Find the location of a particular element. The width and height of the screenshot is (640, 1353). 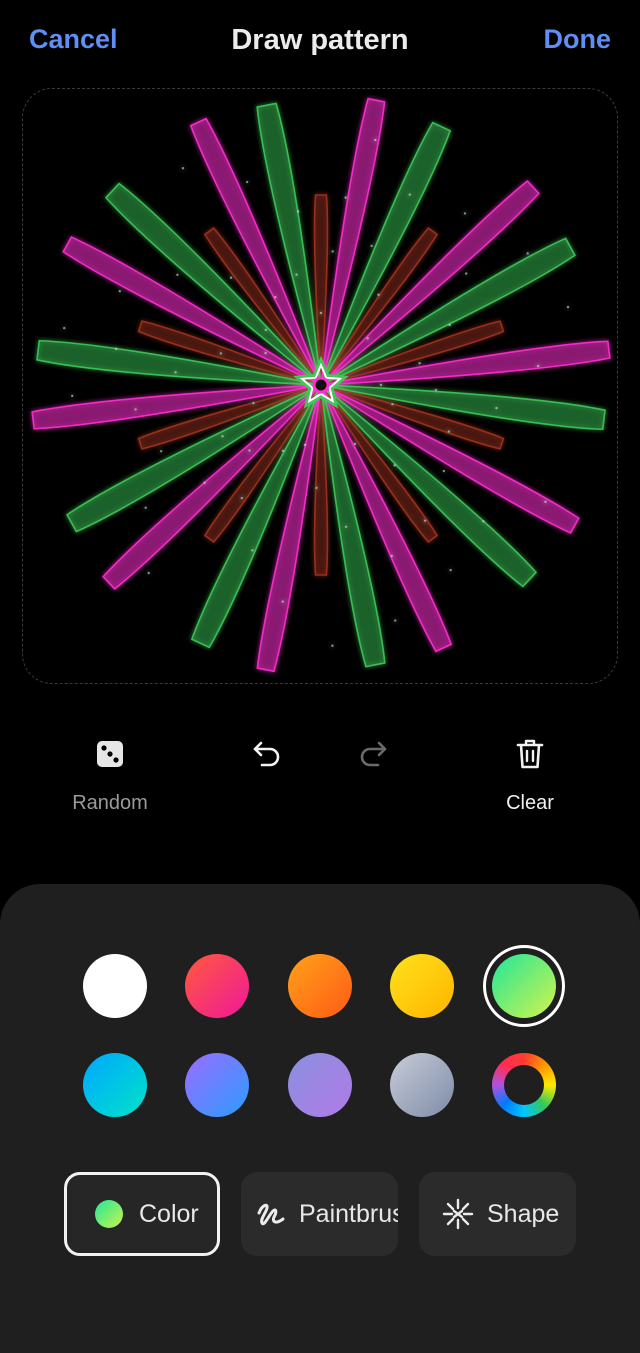

color-swatch-blue-violet is located at coordinates (217, 1085).